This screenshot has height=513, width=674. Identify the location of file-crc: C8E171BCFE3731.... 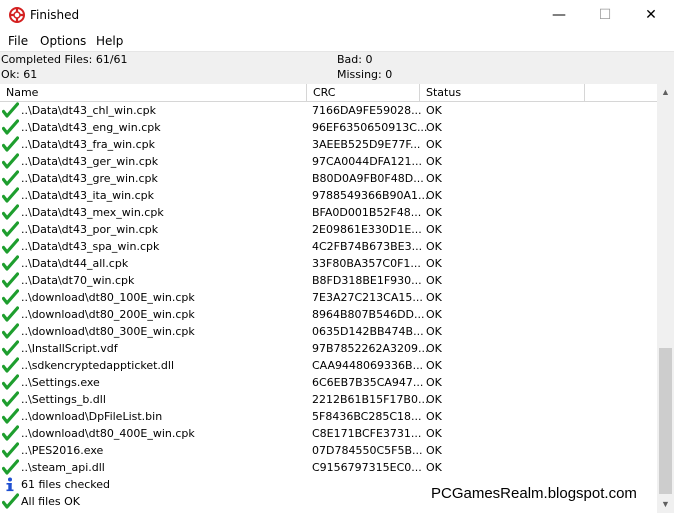
(367, 433).